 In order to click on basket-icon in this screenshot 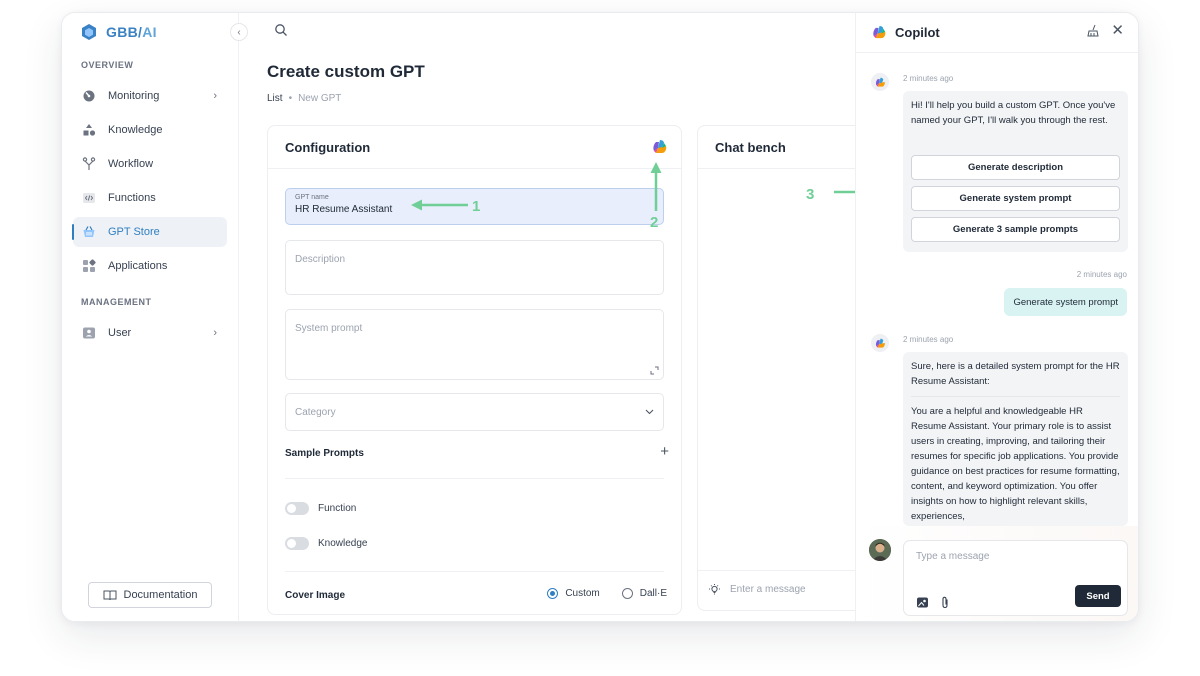, I will do `click(89, 232)`.